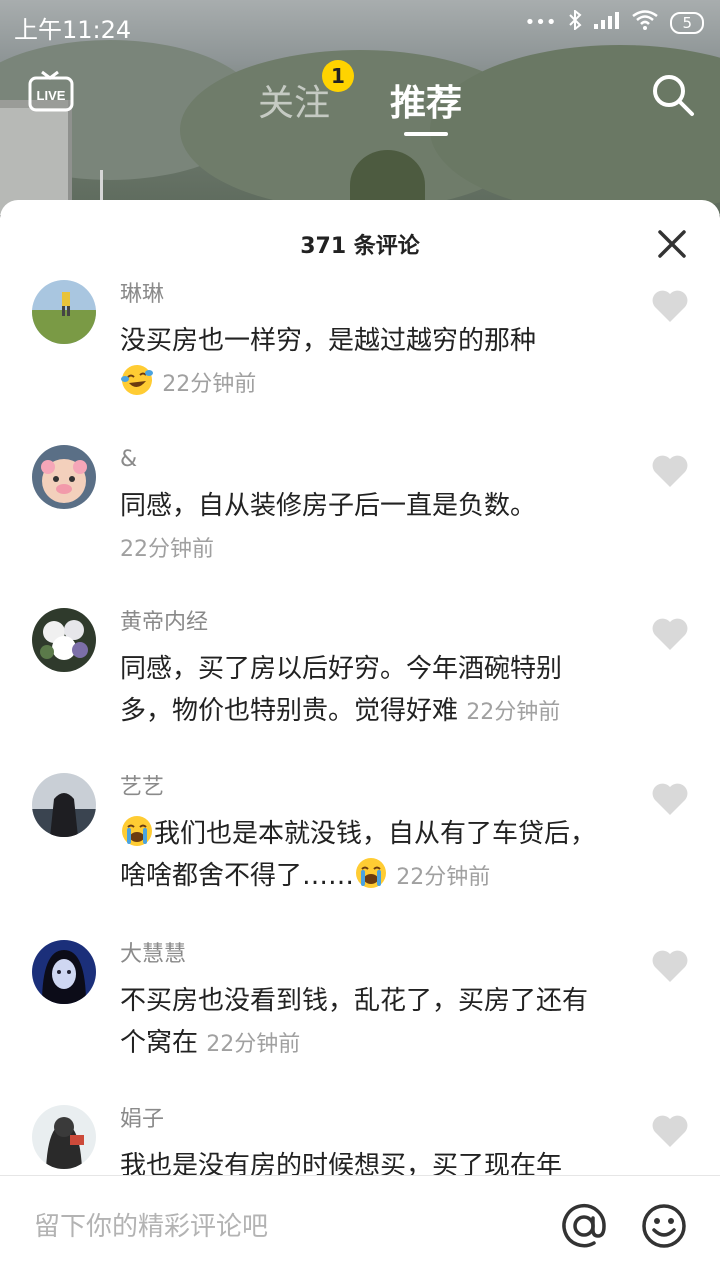 This screenshot has height=1280, width=720. I want to click on status-icons: ••• 5, so click(614, 21).